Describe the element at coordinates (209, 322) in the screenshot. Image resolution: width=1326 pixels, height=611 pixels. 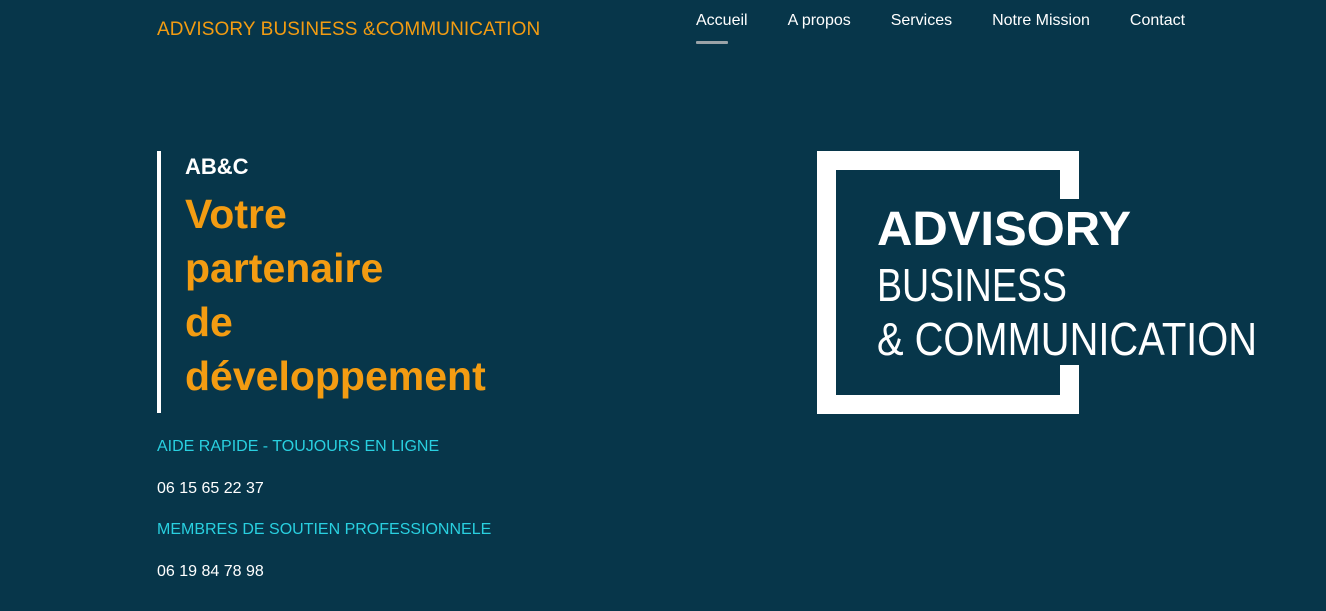
I see `hero-title-line: de` at that location.